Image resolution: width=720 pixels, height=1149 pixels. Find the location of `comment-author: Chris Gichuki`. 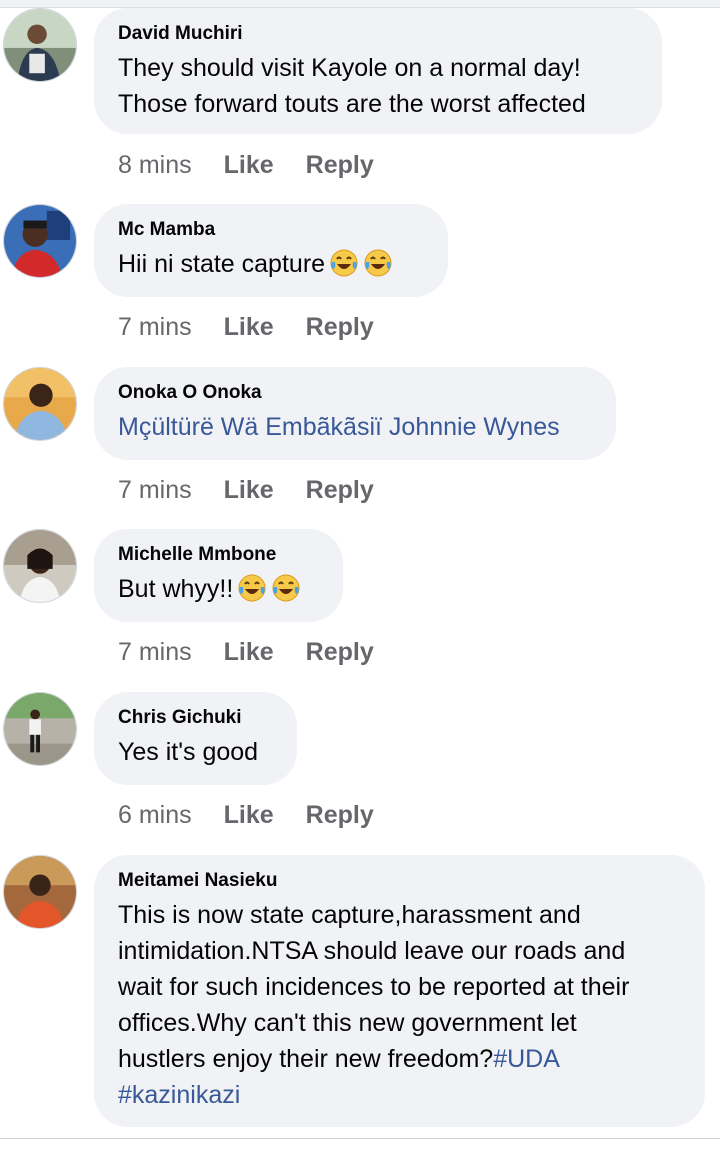

comment-author: Chris Gichuki is located at coordinates (195, 718).